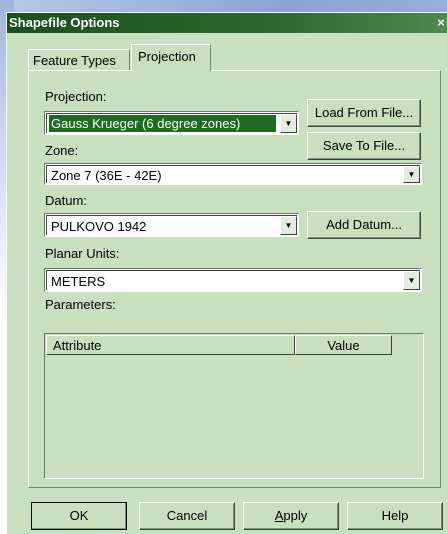 The image size is (447, 534). I want to click on projection-select-frame: Gauss Krueger (6 degree zones) ▼, so click(171, 123).